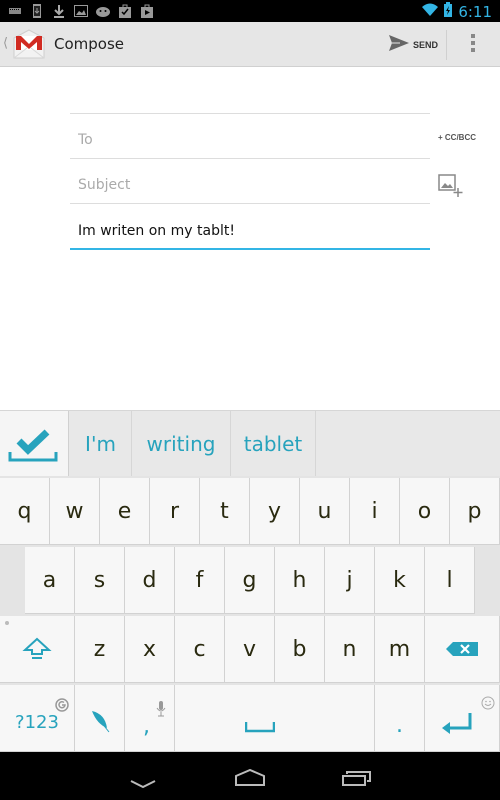  Describe the element at coordinates (89, 44) in the screenshot. I see `page-title: Compose` at that location.